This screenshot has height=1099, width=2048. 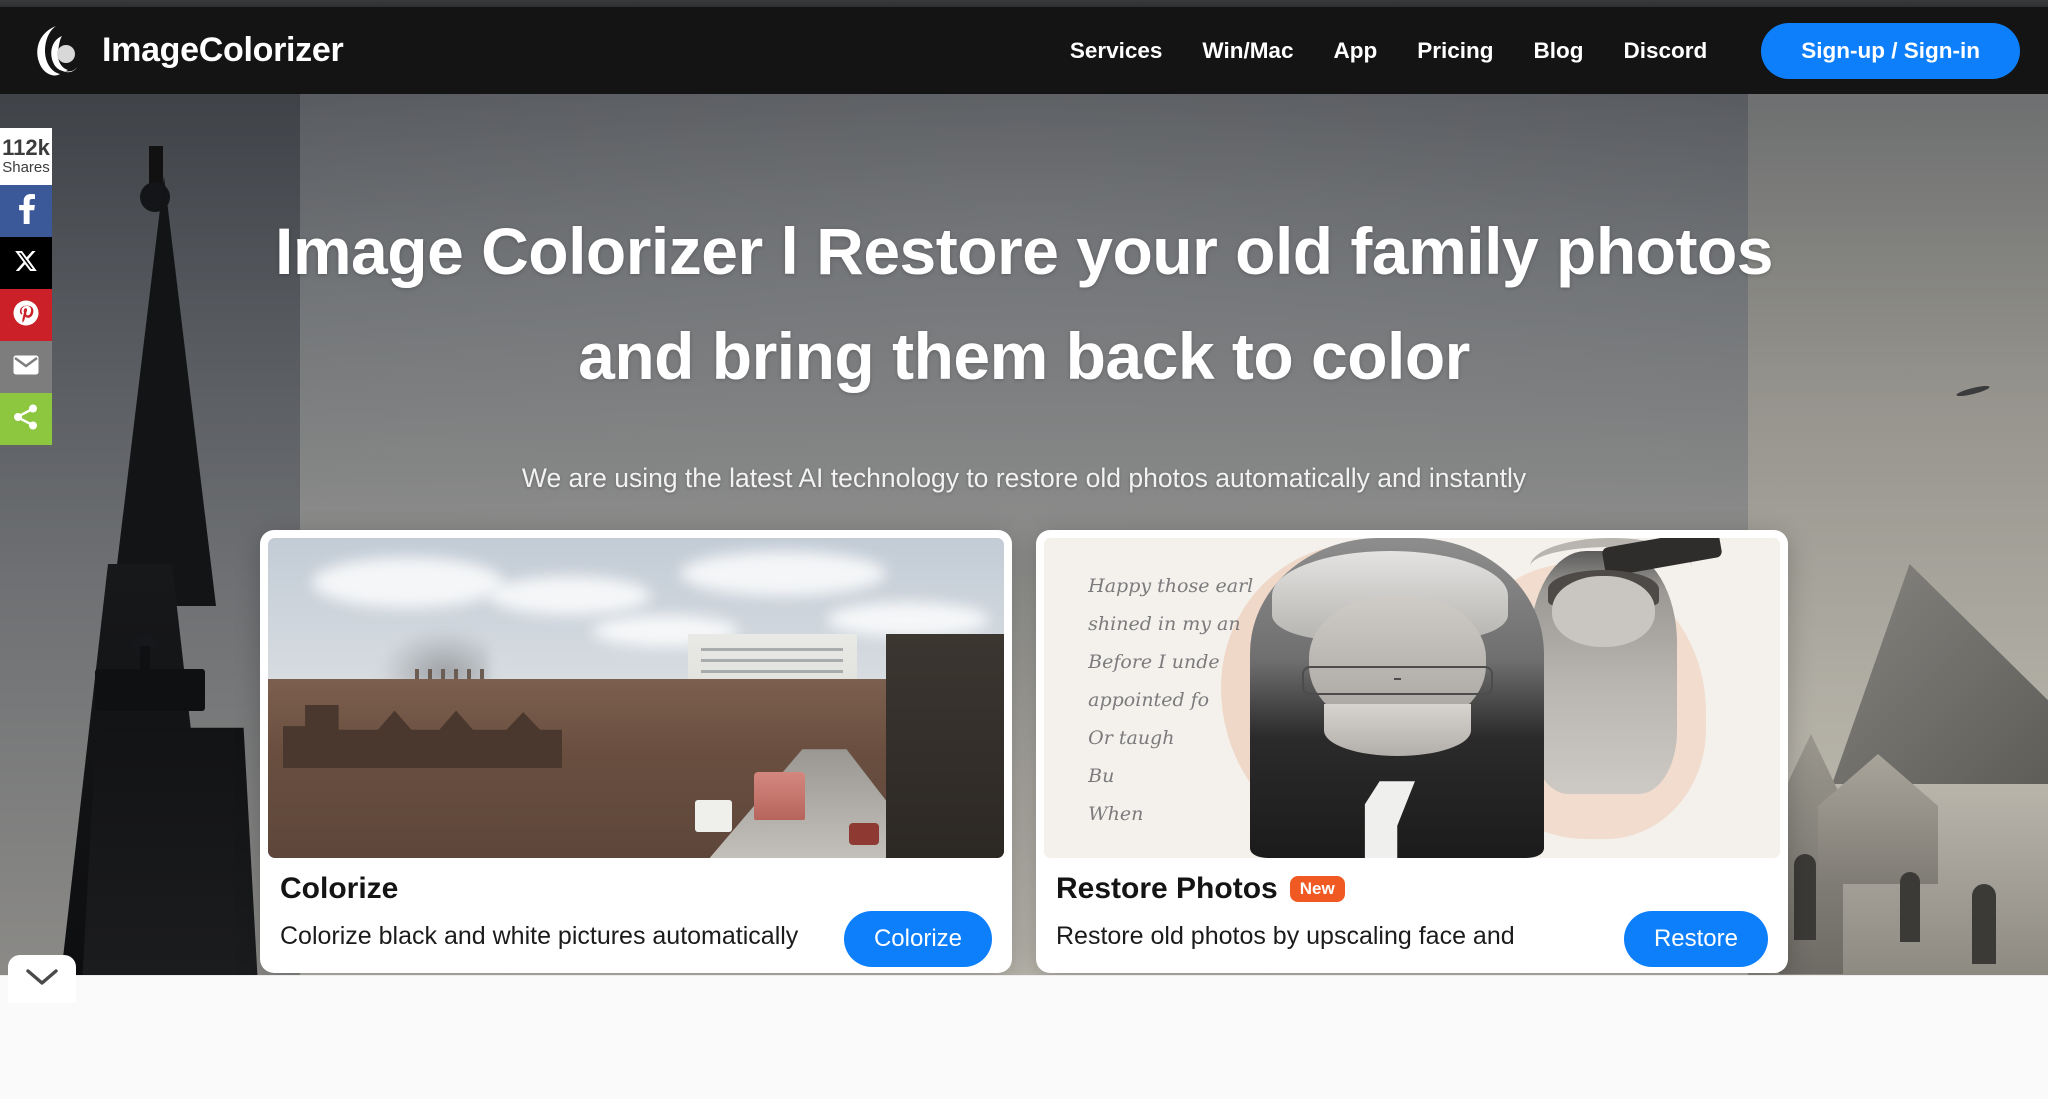 I want to click on social-share-rail: 112k Shares, so click(x=26, y=287).